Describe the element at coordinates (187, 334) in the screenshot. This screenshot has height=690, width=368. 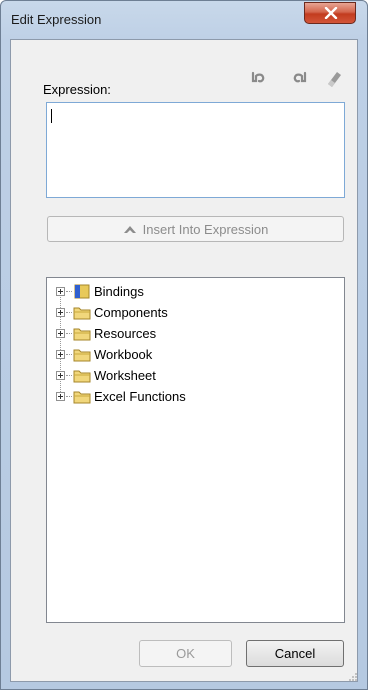
I see `tree-item-resources: Resources` at that location.